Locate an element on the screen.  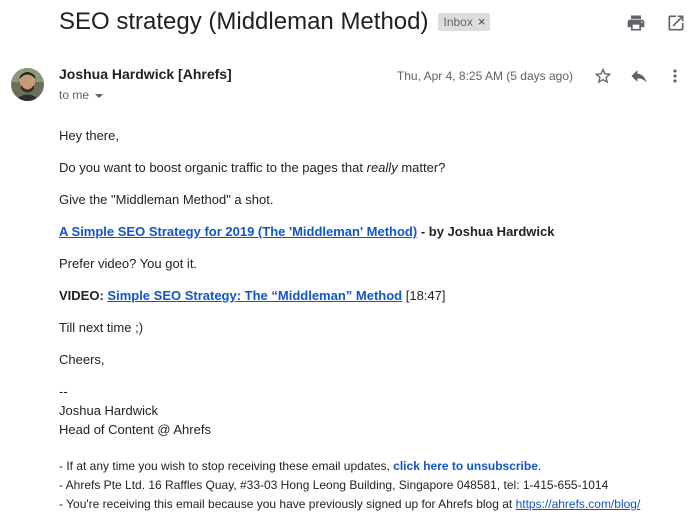
message-meta: Thu, Apr 4, 8:25 AM (5 days ago) is located at coordinates (542, 76).